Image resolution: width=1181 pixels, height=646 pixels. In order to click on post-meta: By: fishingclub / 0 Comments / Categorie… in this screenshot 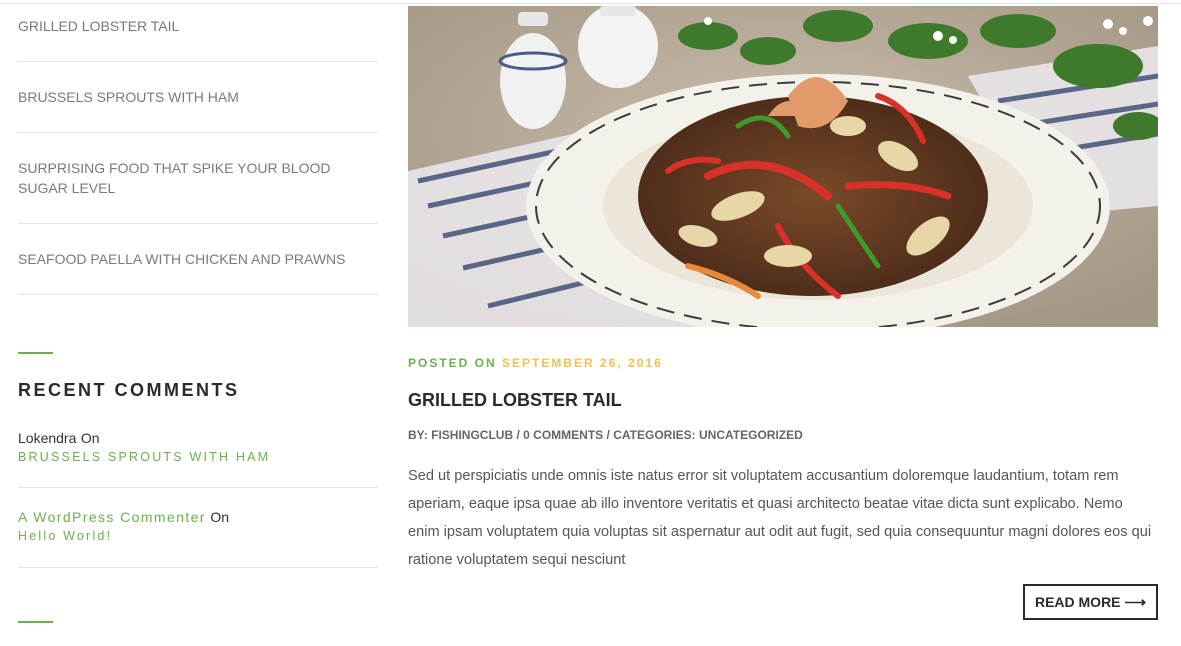, I will do `click(605, 435)`.